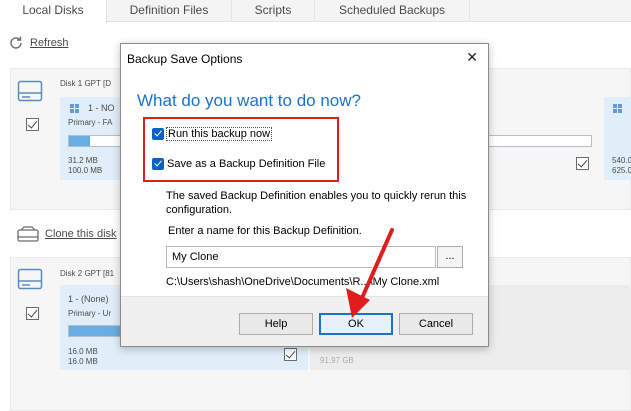  What do you see at coordinates (249, 100) in the screenshot?
I see `dialog-heading: What do you want to do now?` at bounding box center [249, 100].